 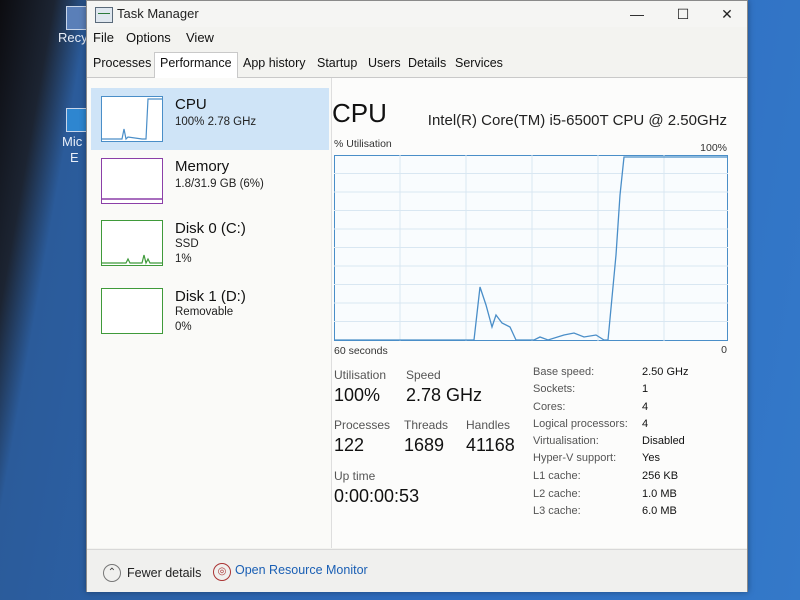 I want to click on spec-l3-cache-label: L3 cache:, so click(x=557, y=511).